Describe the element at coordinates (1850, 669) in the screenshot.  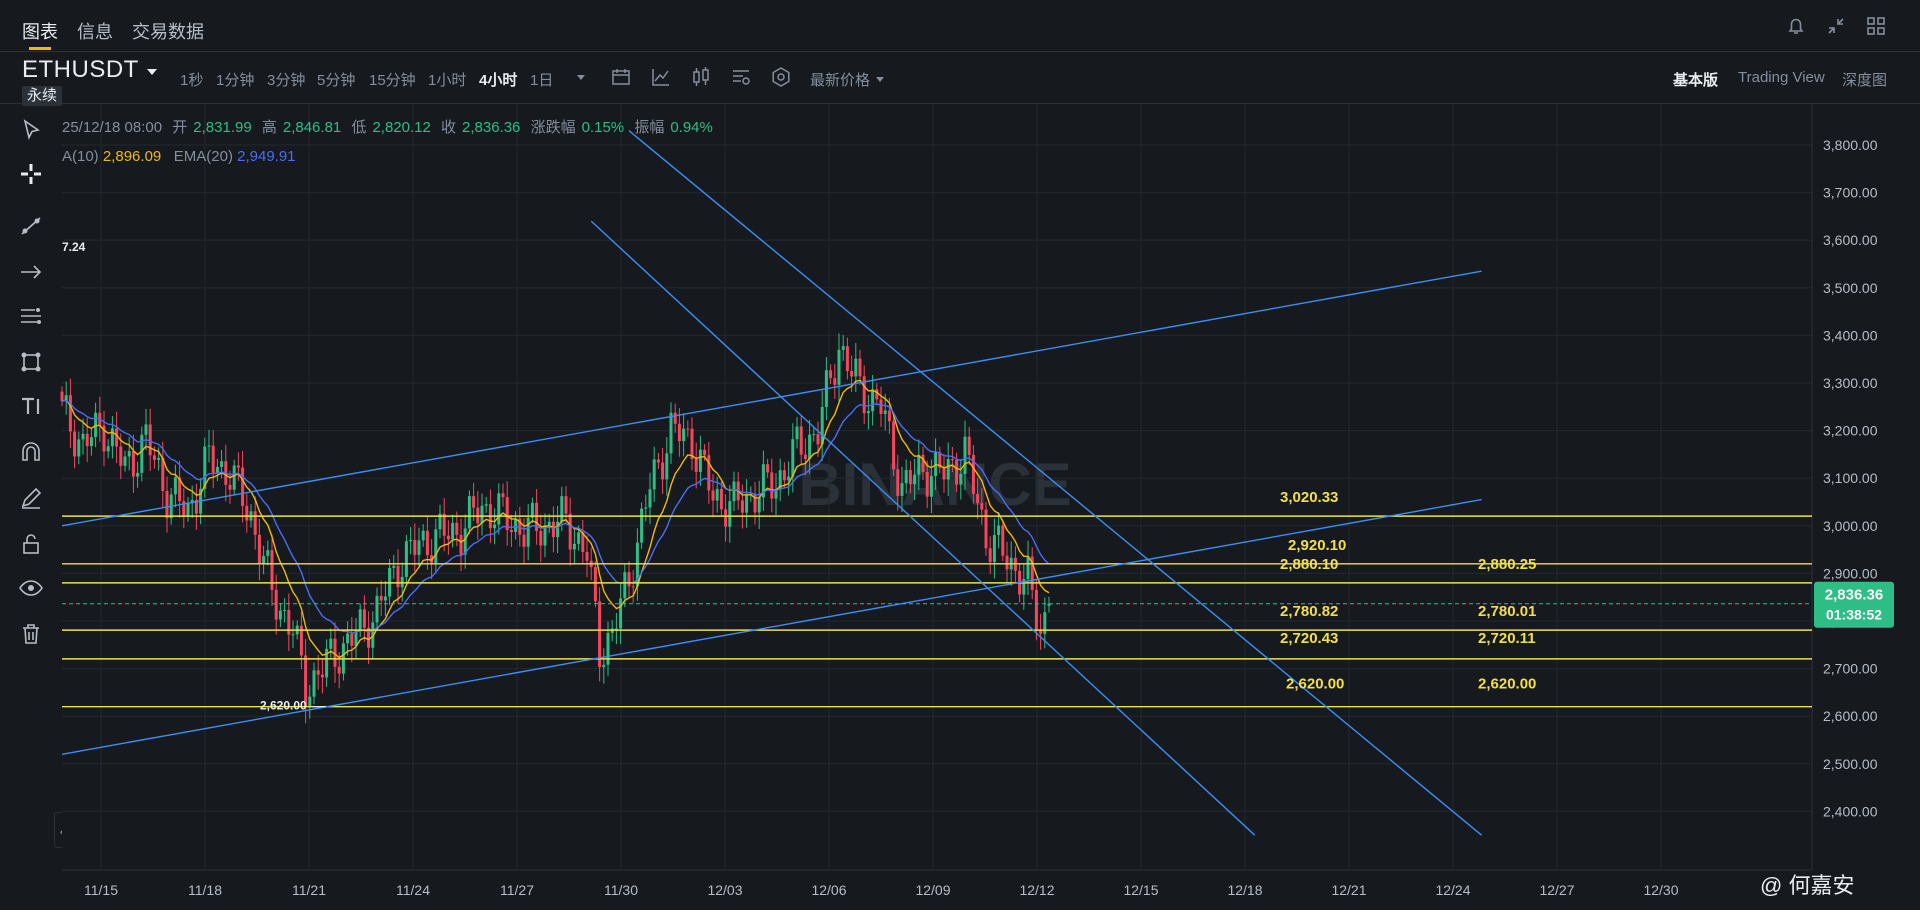
I see `price-tick-label: 2,700.00` at that location.